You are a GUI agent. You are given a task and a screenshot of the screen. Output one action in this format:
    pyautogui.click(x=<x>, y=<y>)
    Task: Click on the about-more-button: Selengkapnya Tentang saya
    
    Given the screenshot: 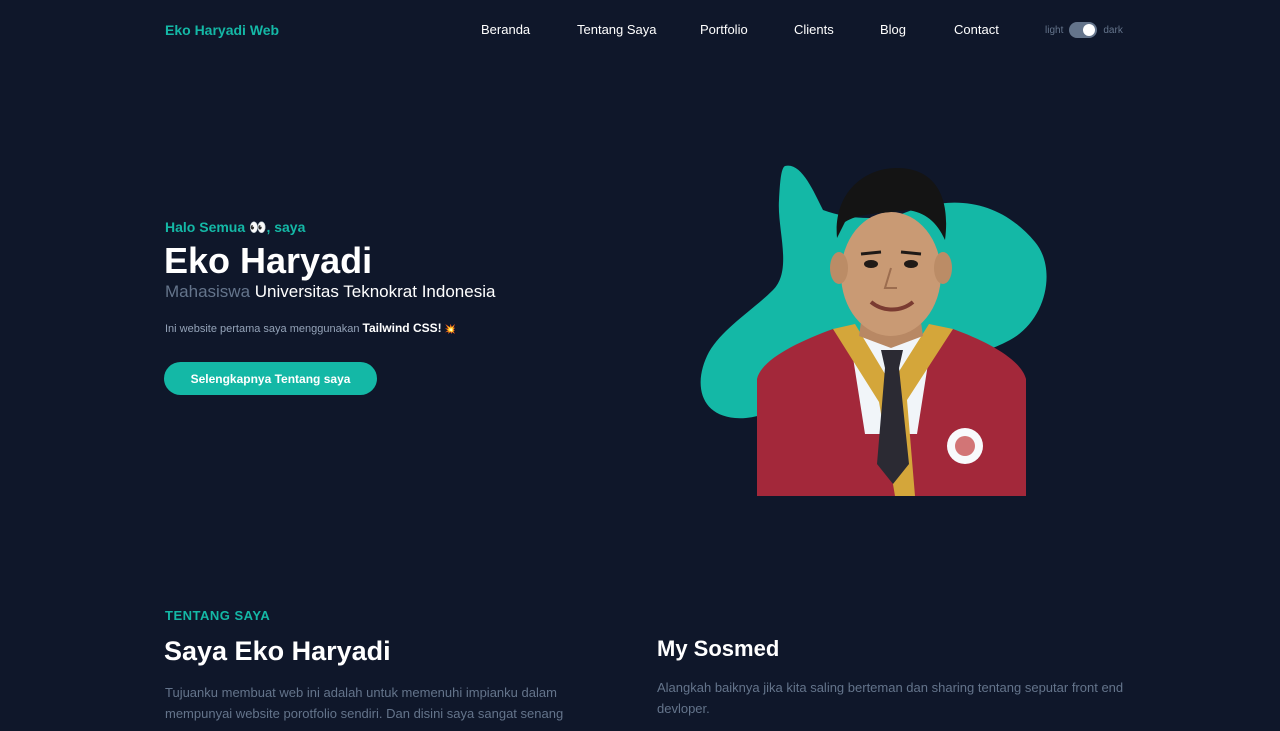 What is the action you would take?
    pyautogui.click(x=270, y=378)
    